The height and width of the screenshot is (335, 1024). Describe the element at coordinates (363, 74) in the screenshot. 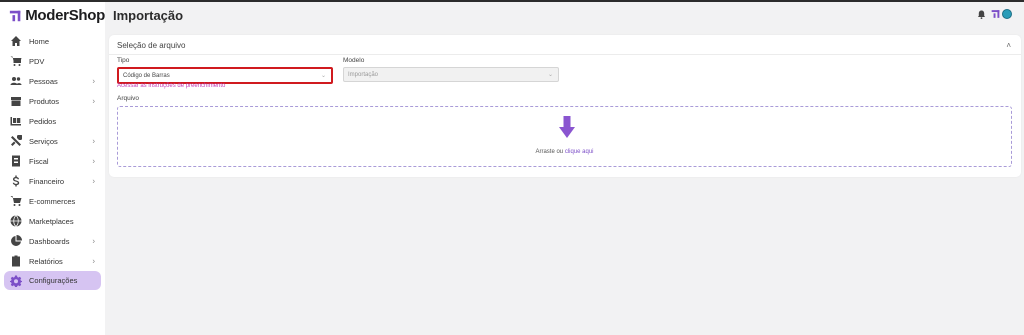

I see `modelo-select-value: Importação` at that location.